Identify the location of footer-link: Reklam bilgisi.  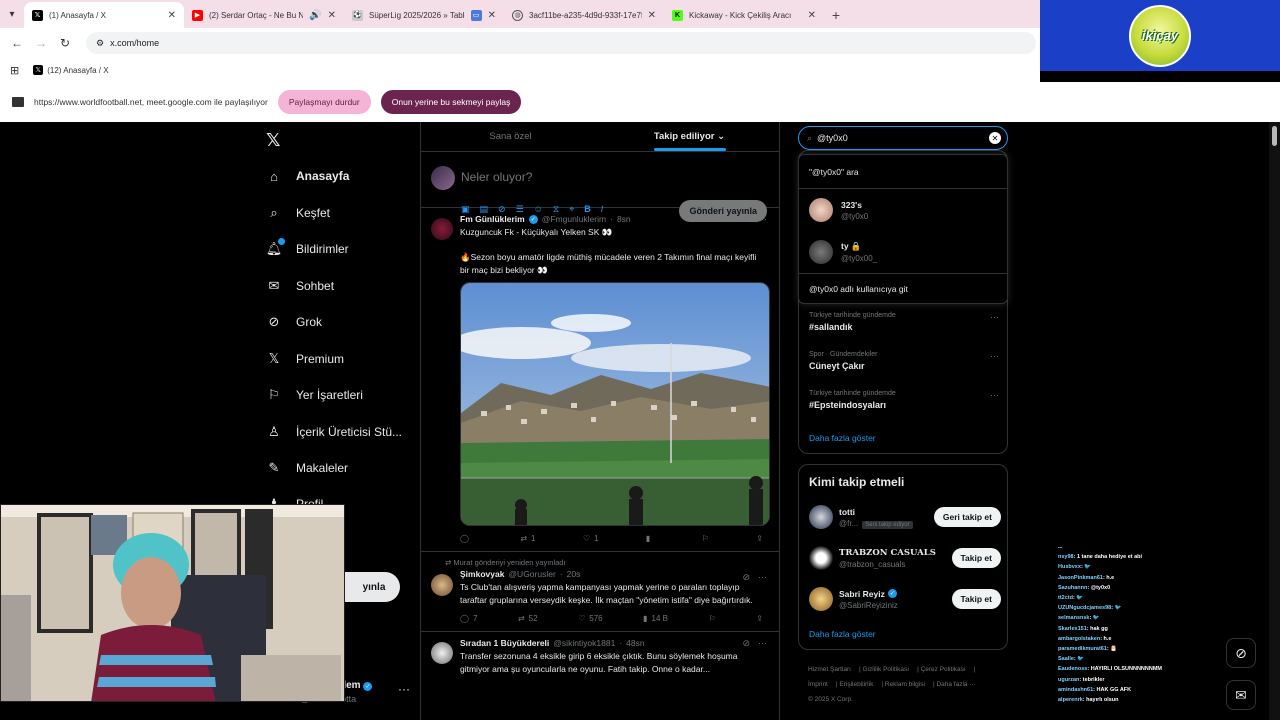
(905, 684).